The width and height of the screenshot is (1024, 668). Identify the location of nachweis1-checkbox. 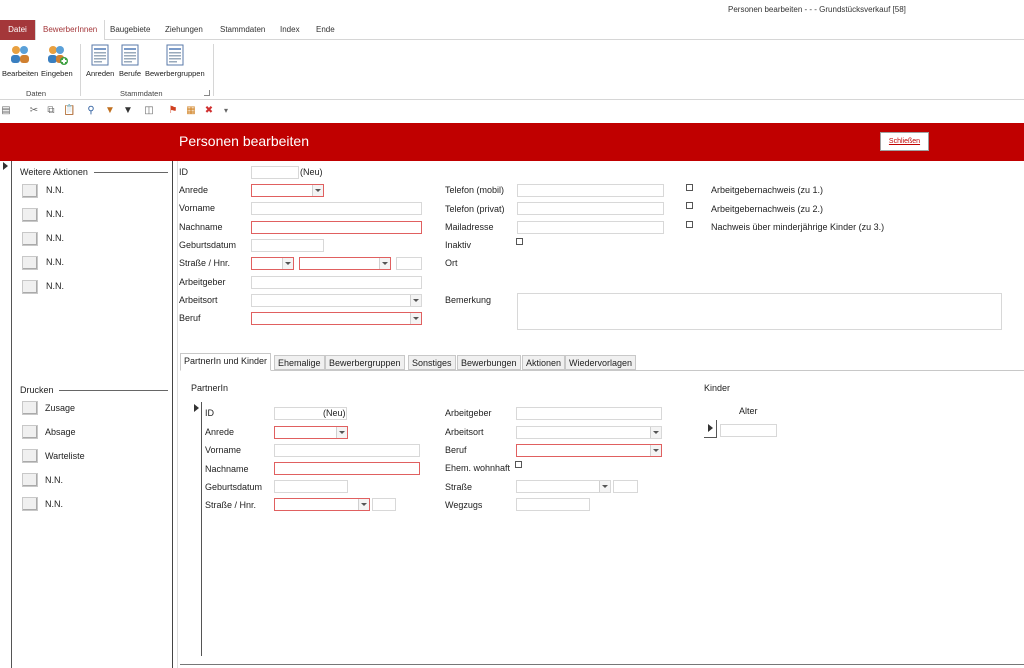
(689, 187).